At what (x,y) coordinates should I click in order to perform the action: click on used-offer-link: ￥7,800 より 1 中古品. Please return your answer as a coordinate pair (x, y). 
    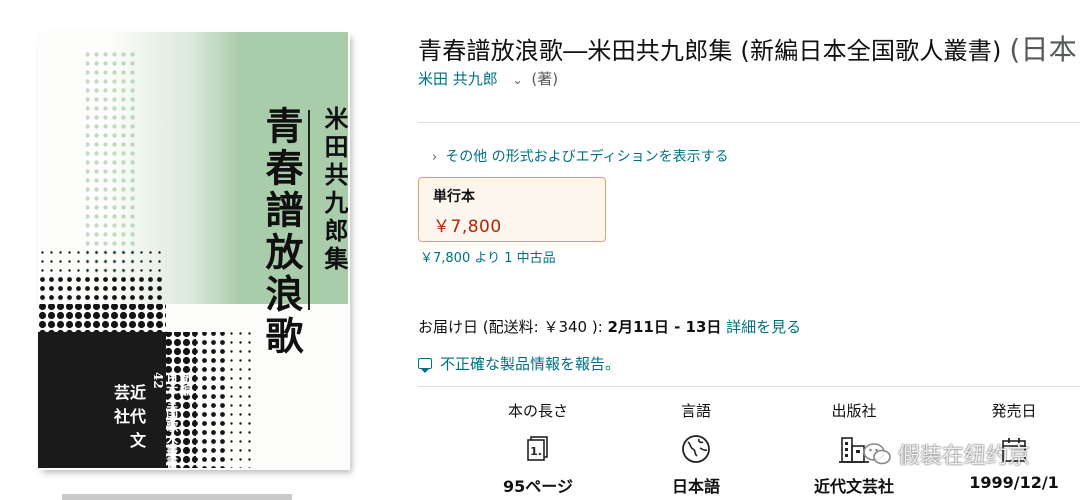
    Looking at the image, I should click on (488, 256).